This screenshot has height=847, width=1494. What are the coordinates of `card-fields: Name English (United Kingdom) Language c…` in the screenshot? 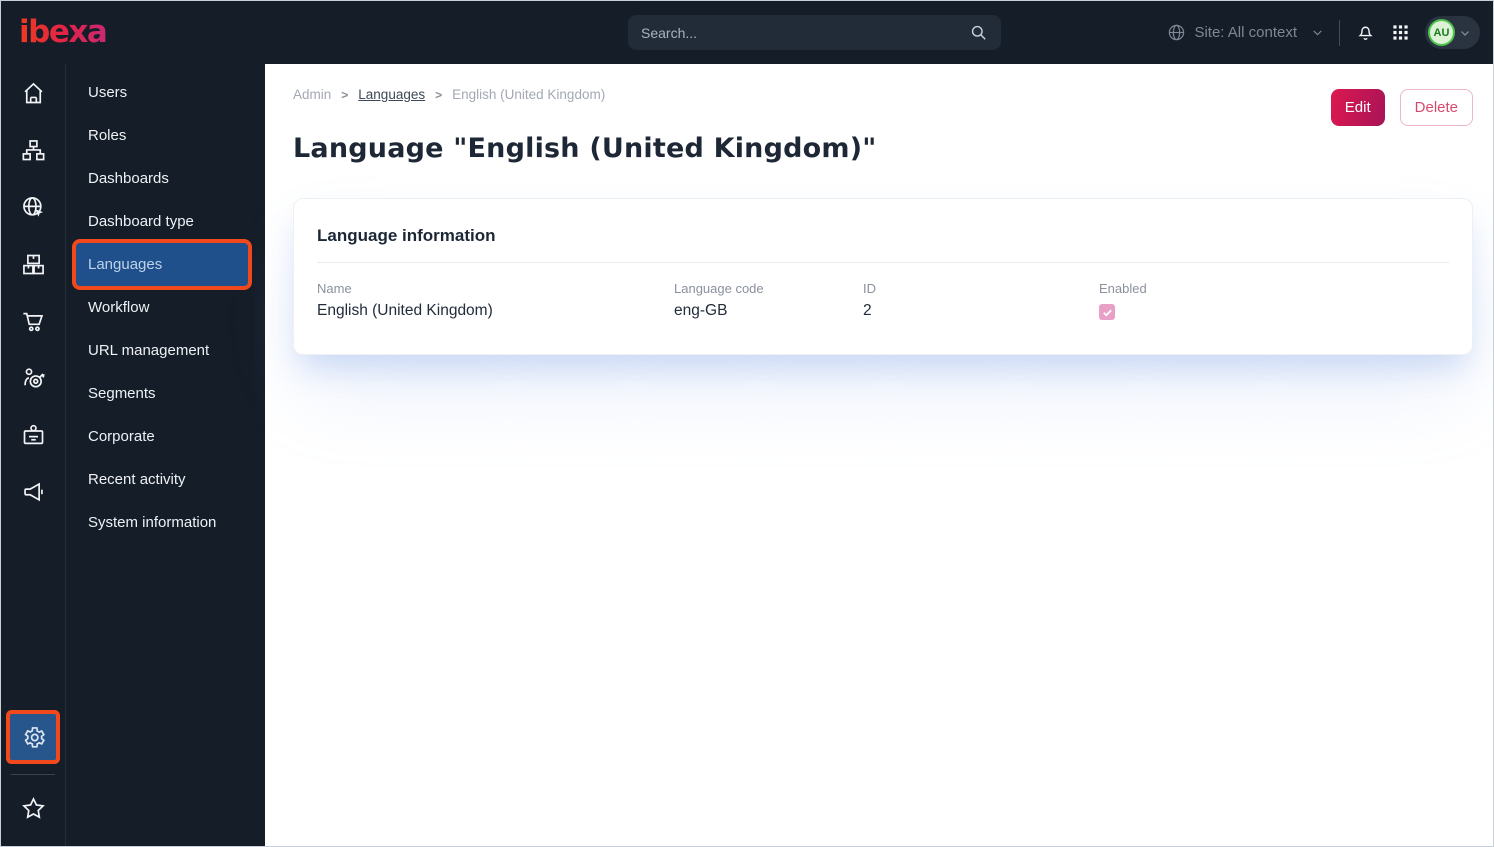 It's located at (883, 300).